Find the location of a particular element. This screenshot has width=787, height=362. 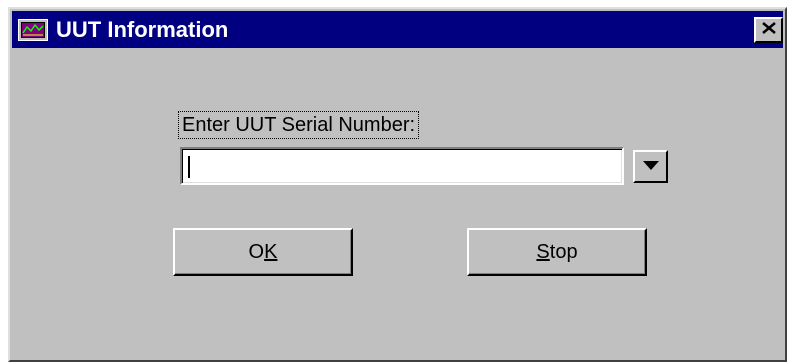

ok-button-label: OK is located at coordinates (263, 251).